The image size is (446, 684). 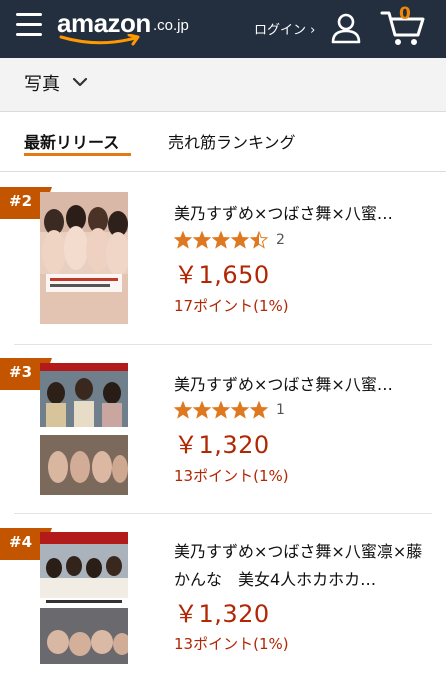 I want to click on category-selector: 写真, so click(x=223, y=85).